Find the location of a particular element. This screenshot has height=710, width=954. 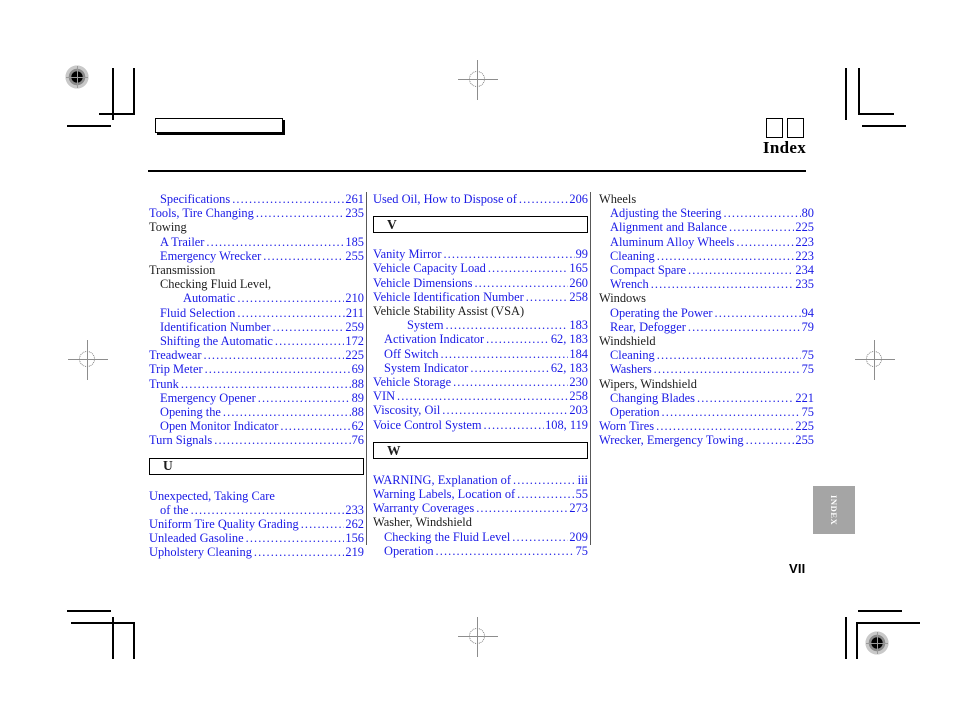

index-entry: VIN 258 is located at coordinates (480, 396).